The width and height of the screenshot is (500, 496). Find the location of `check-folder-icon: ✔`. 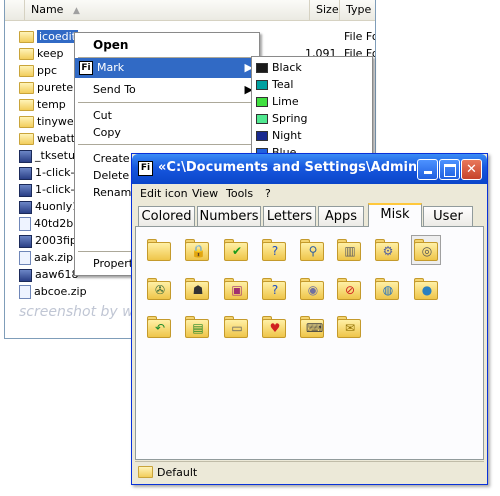

check-folder-icon: ✔ is located at coordinates (236, 250).